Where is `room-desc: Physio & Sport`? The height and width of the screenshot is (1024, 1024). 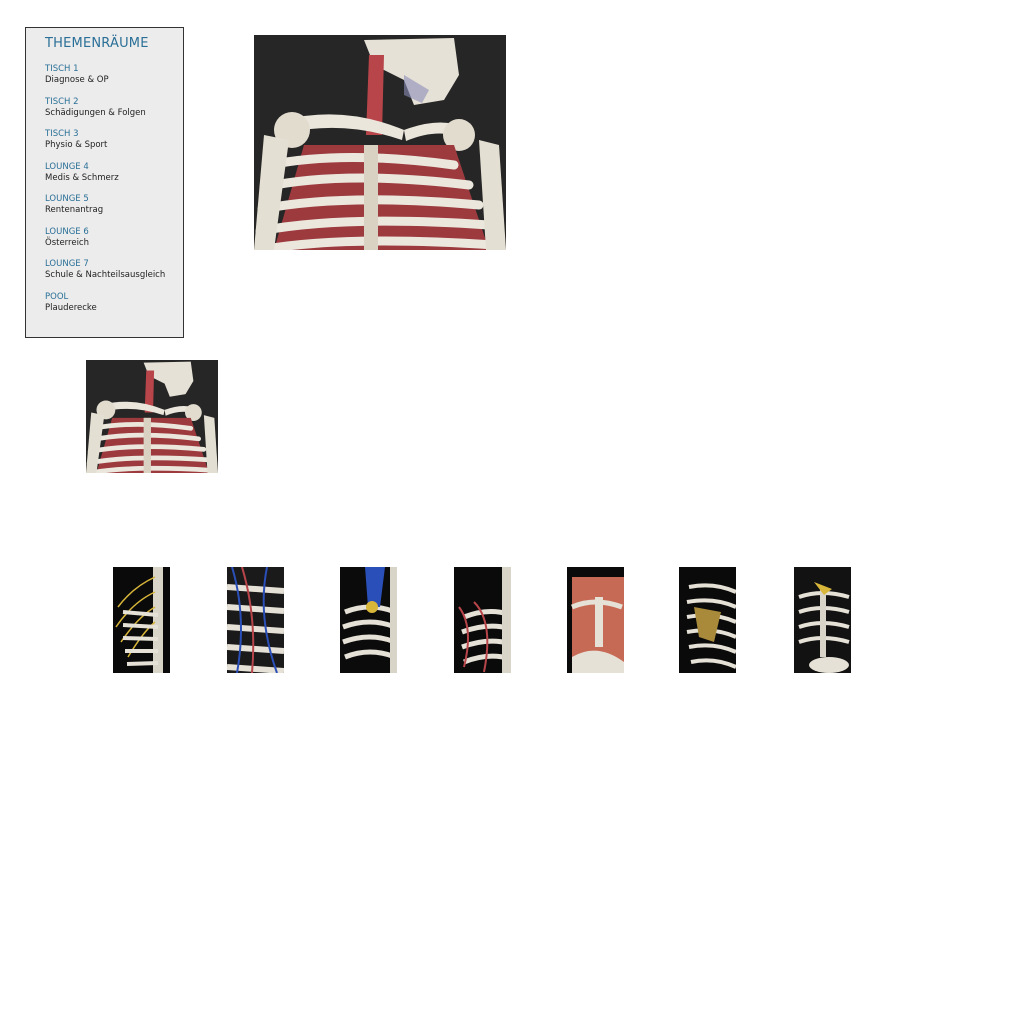
room-desc: Physio & Sport is located at coordinates (114, 145).